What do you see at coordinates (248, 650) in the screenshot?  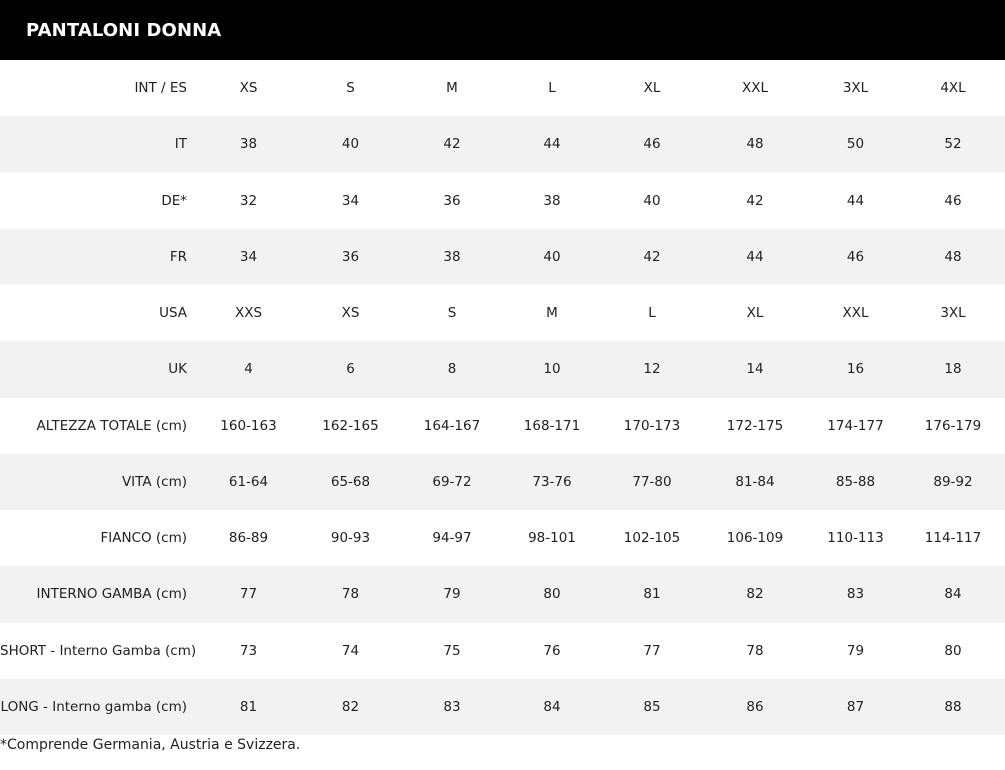 I see `size-cell: 73` at bounding box center [248, 650].